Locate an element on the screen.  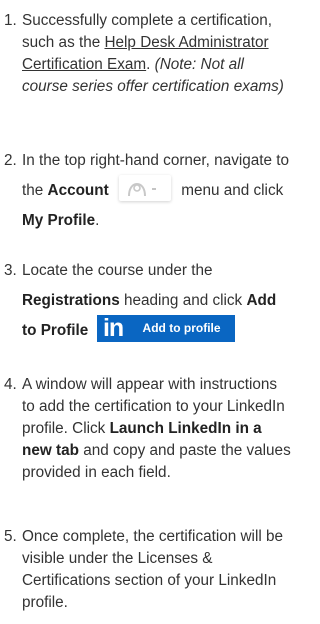
certification-exam-link: Certification Exam is located at coordinates (84, 64).